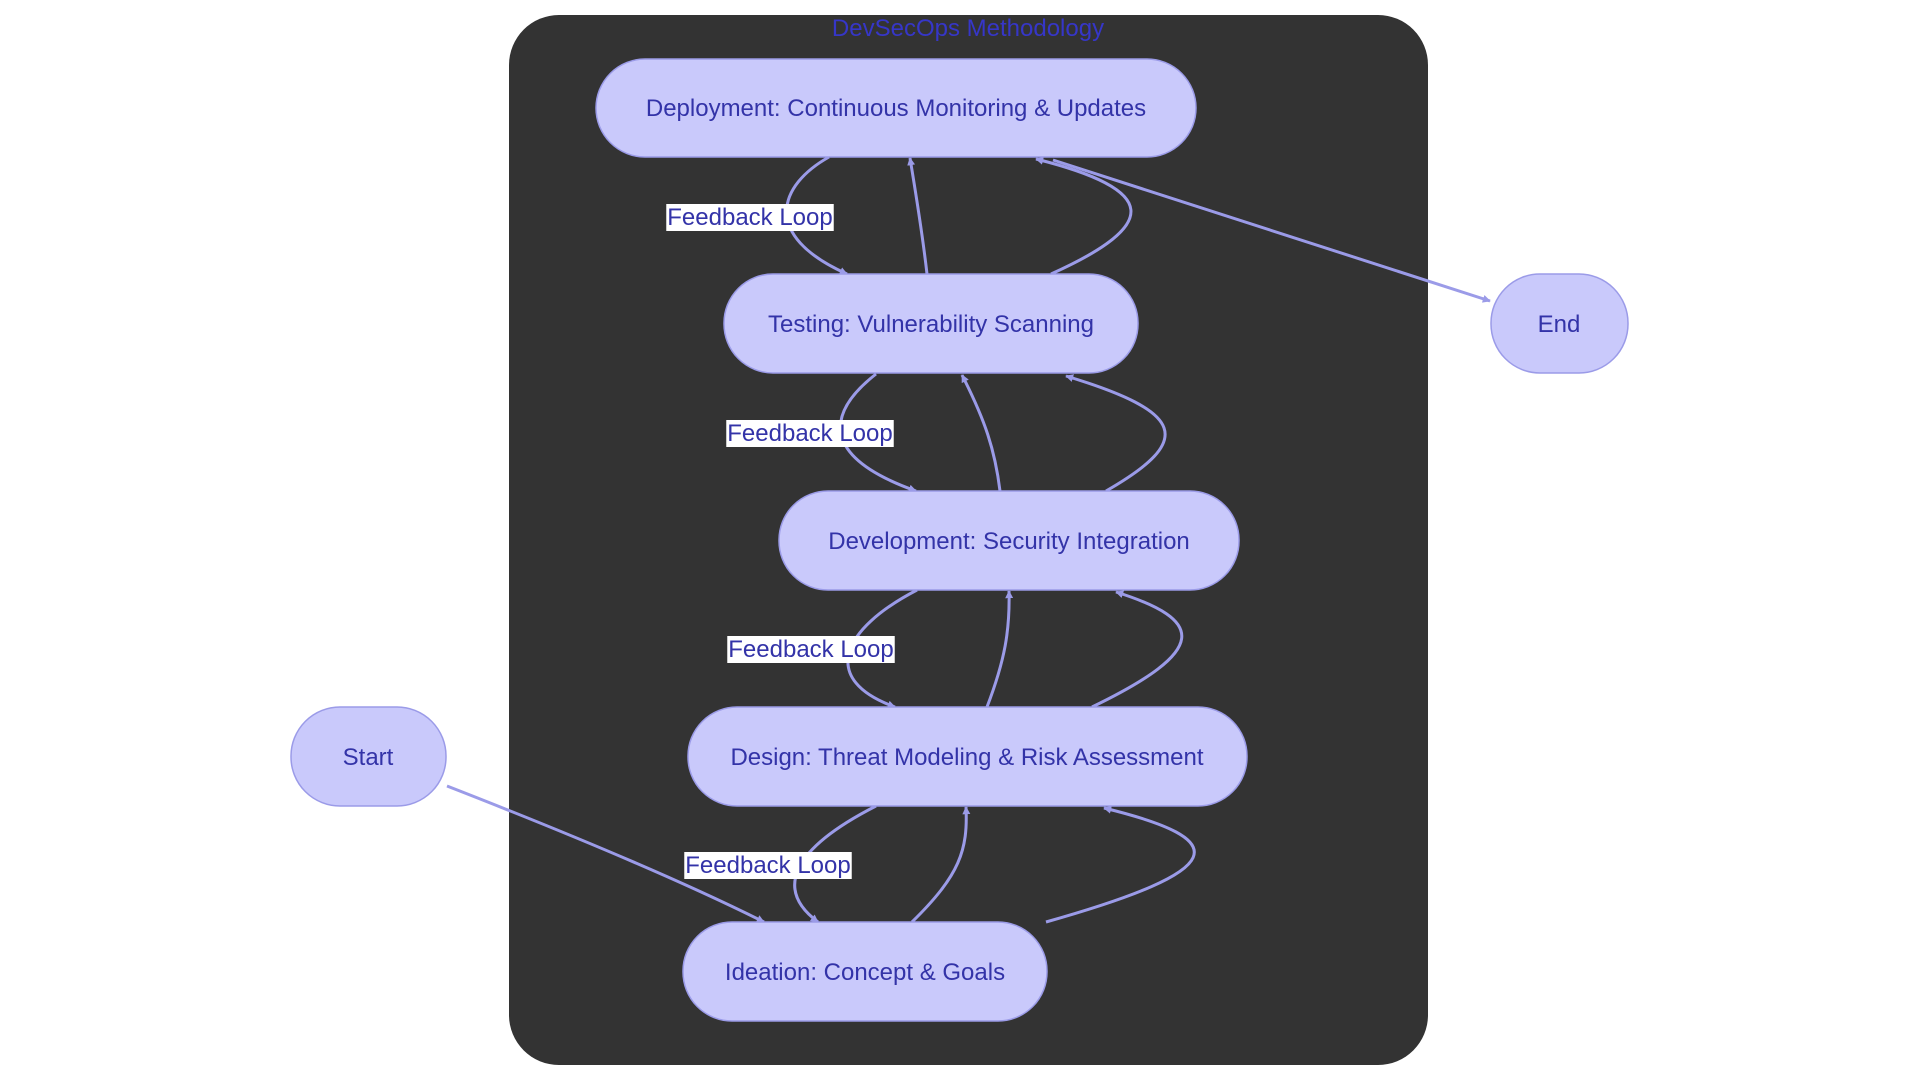  I want to click on node-start: Start, so click(368, 756).